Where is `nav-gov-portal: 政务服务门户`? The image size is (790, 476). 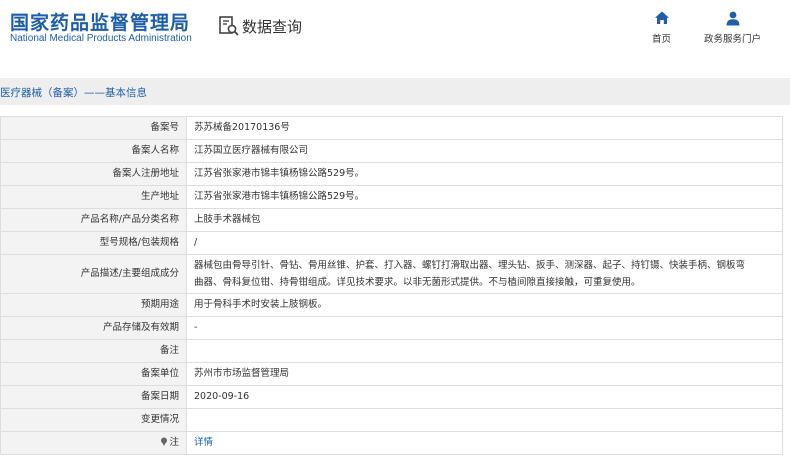 nav-gov-portal: 政务服务门户 is located at coordinates (732, 27).